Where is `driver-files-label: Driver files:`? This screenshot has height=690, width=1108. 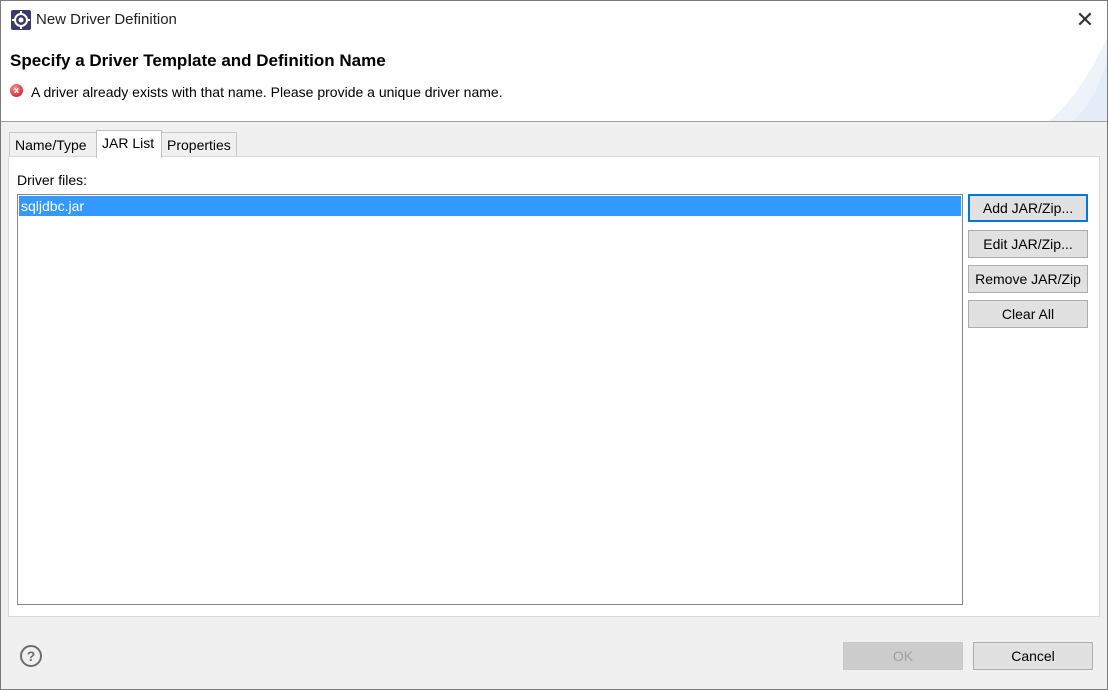 driver-files-label: Driver files: is located at coordinates (52, 180).